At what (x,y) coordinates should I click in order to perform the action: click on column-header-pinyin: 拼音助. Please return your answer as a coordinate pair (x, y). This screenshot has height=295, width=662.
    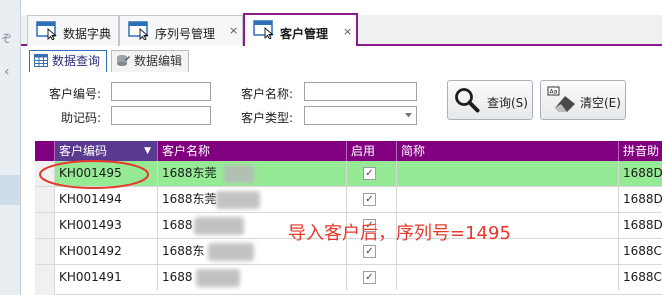
    Looking at the image, I should click on (640, 151).